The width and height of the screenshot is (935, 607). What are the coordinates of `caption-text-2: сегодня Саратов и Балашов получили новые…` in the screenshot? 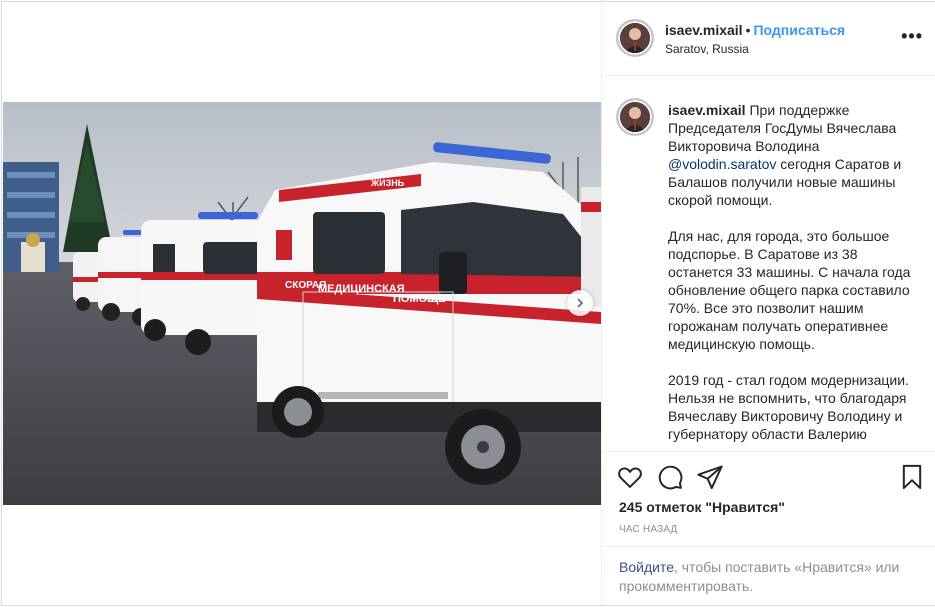 It's located at (789, 299).